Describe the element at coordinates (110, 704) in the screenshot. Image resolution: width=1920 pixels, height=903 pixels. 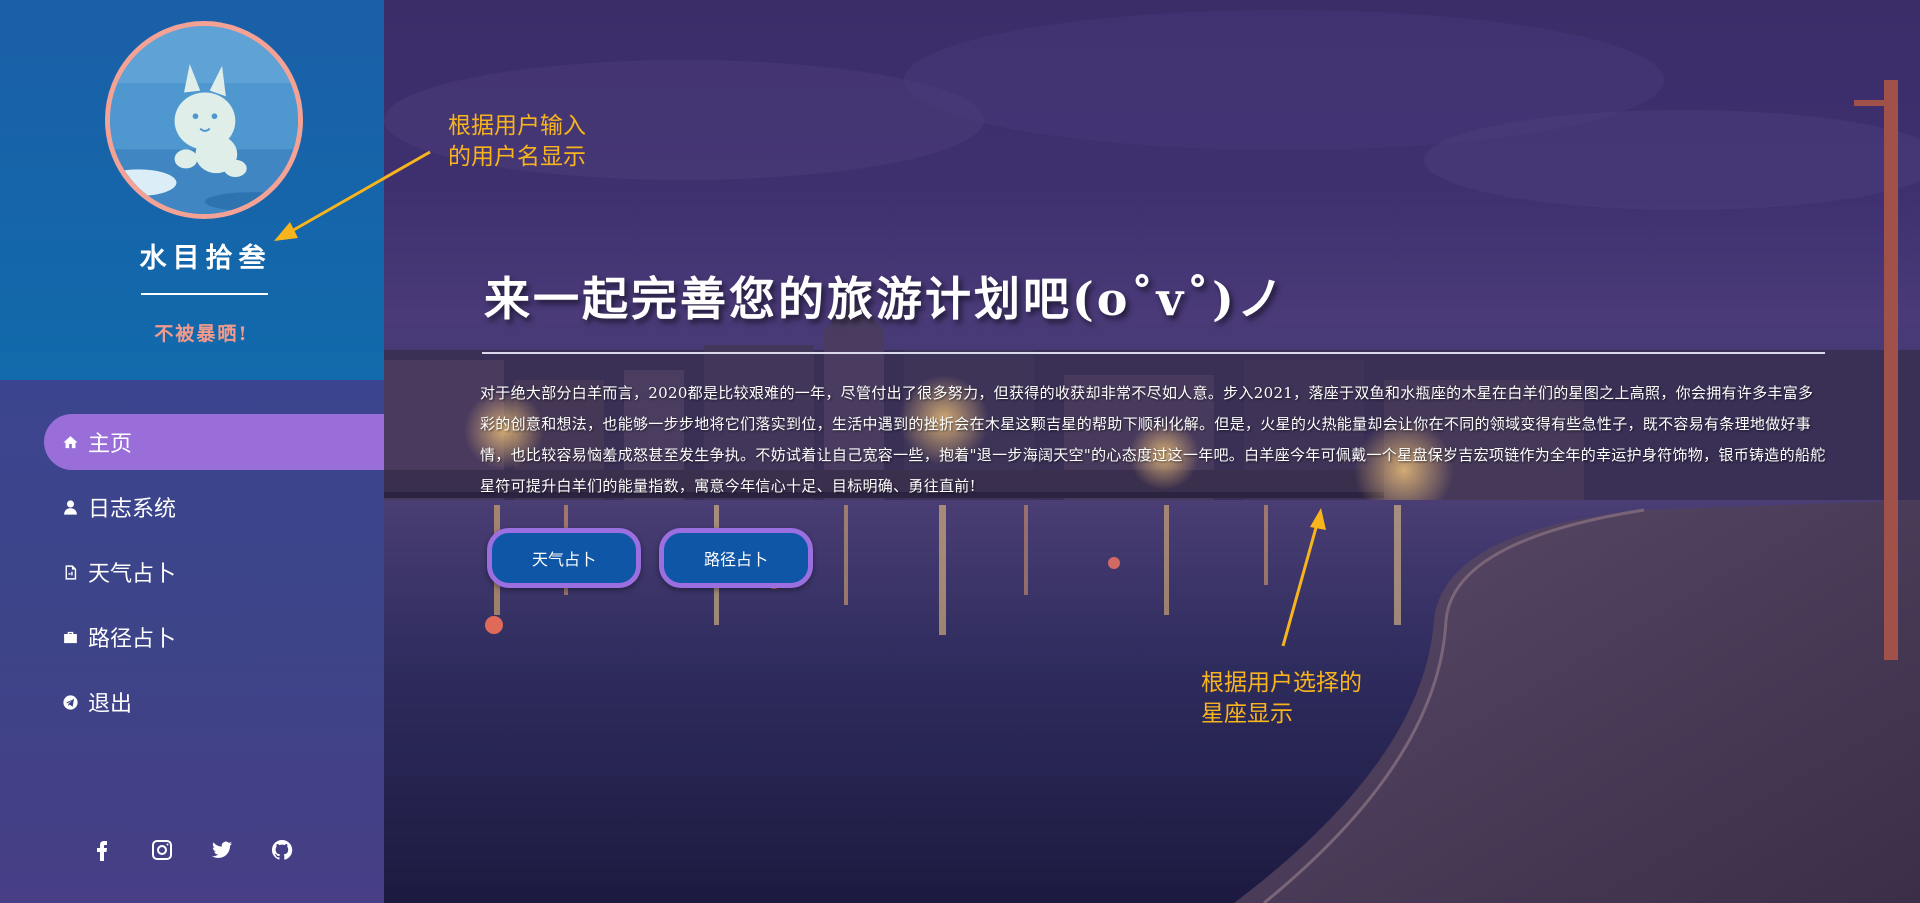
I see `sidebar-item-label: 退出` at that location.